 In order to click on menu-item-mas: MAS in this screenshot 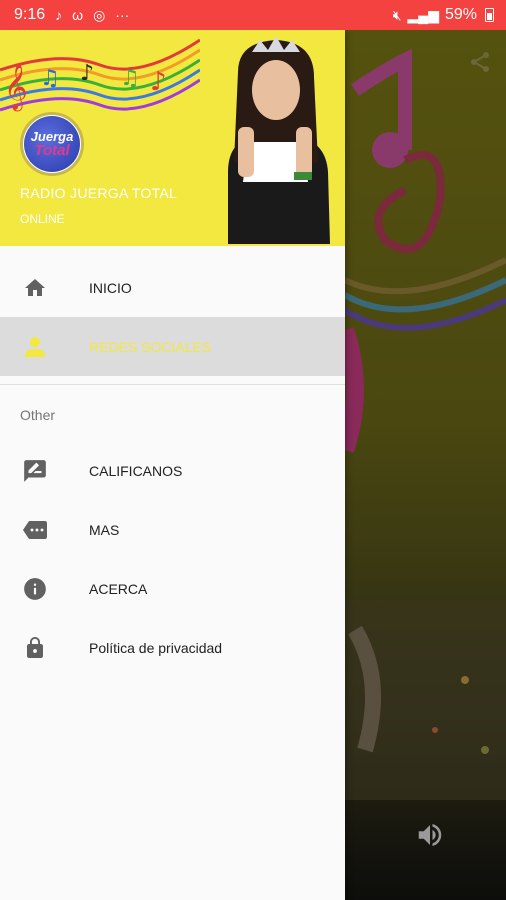, I will do `click(172, 529)`.